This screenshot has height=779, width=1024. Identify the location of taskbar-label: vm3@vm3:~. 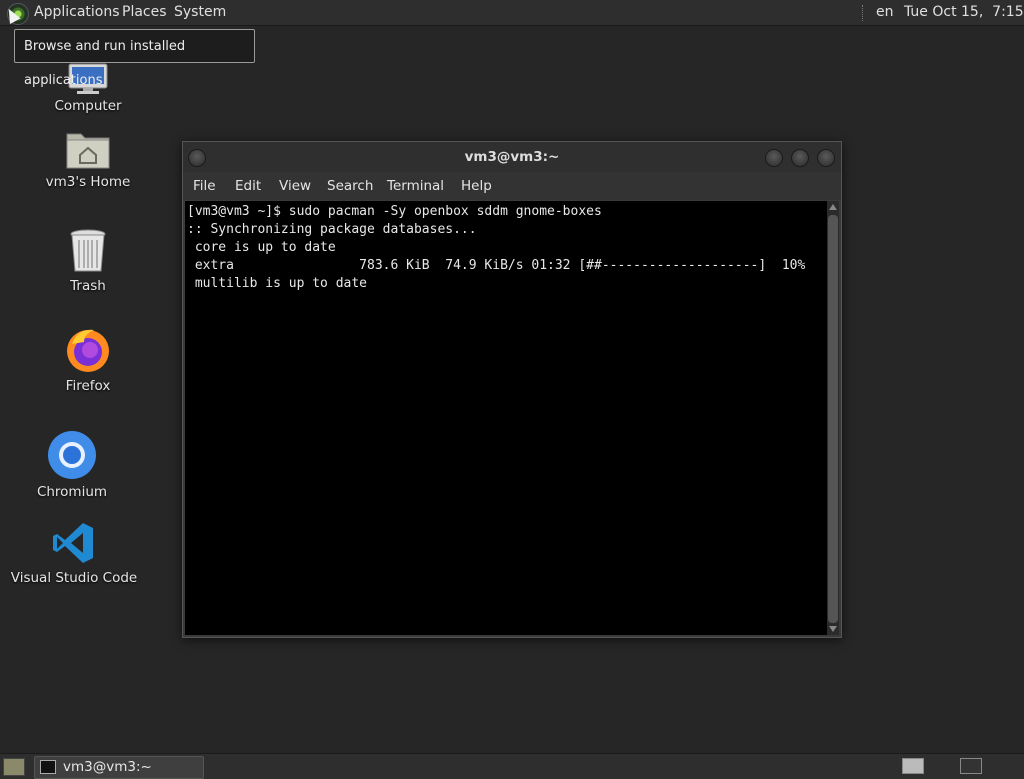
(107, 767).